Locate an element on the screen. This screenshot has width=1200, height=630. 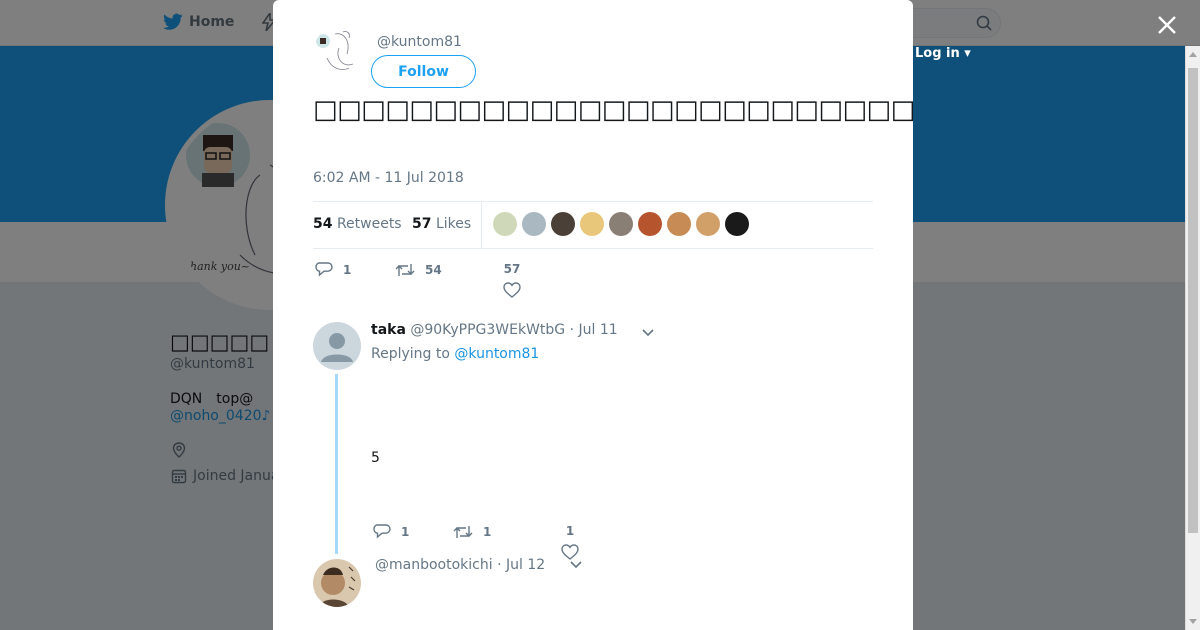
reply-header: @manbootokichi · Jul 12 is located at coordinates (460, 565).